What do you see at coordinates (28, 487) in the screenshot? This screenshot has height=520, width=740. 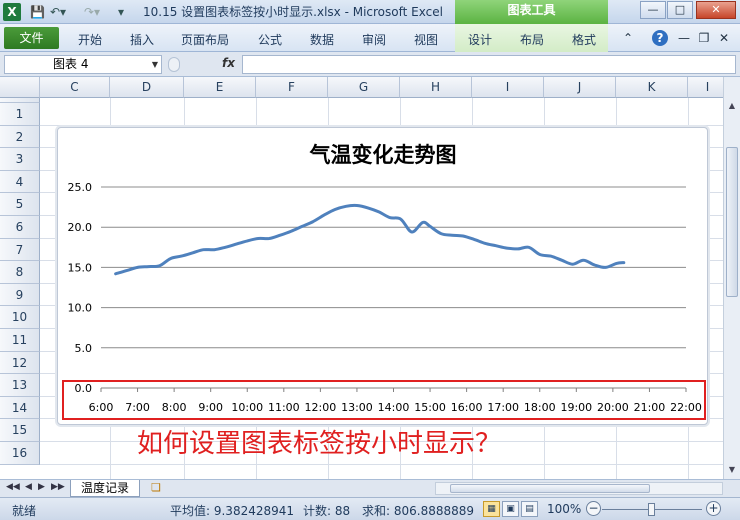 I see `prev-sheet-icon: ◀` at bounding box center [28, 487].